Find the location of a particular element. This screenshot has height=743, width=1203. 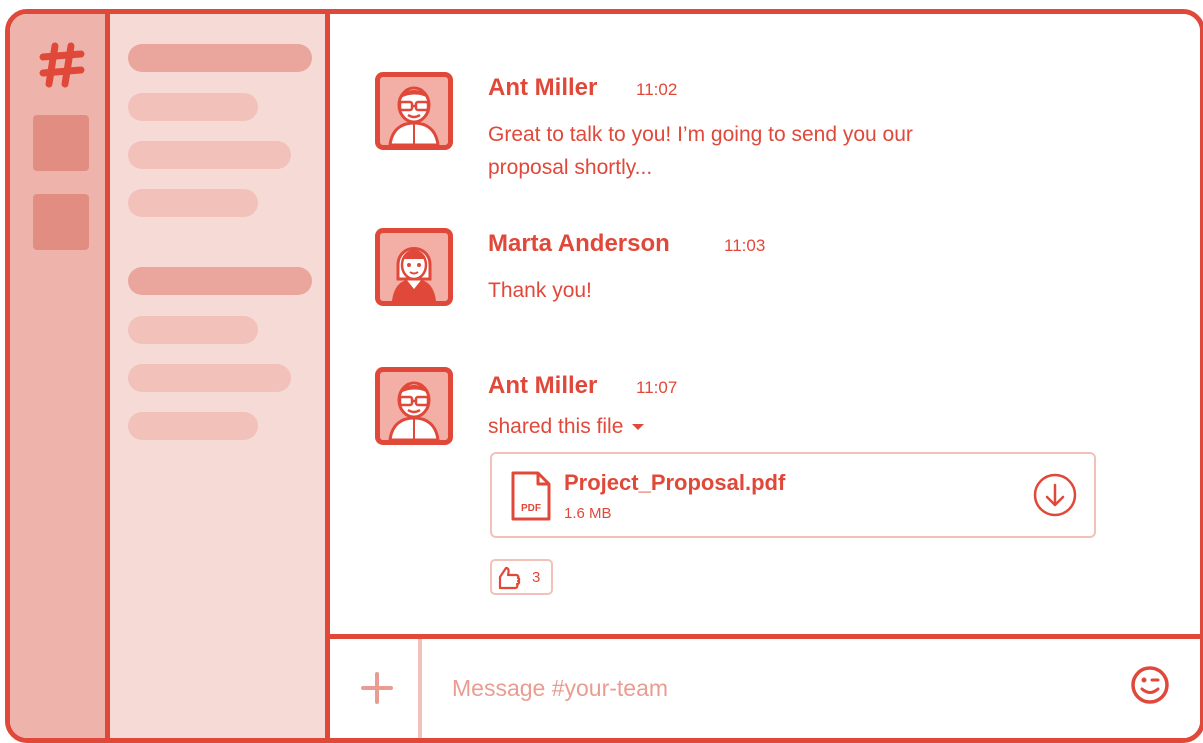

message-composer is located at coordinates (765, 686).